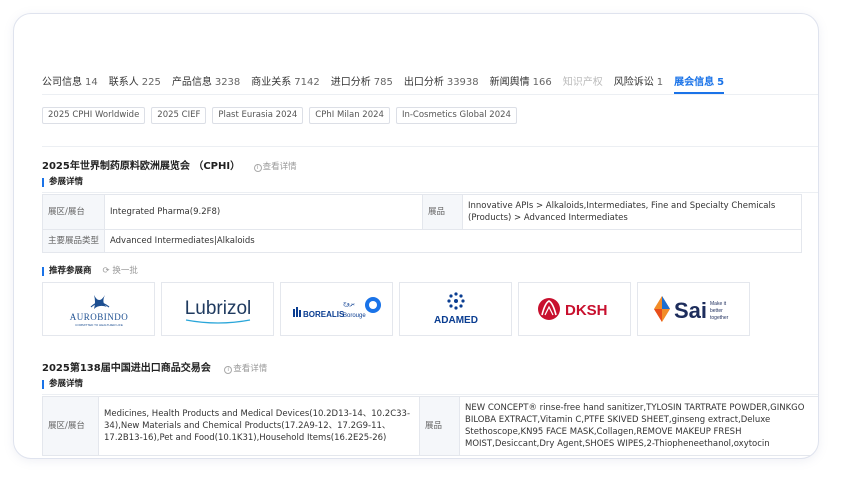 This screenshot has height=487, width=848. I want to click on adamed-logo-icon: ADAMED, so click(456, 309).